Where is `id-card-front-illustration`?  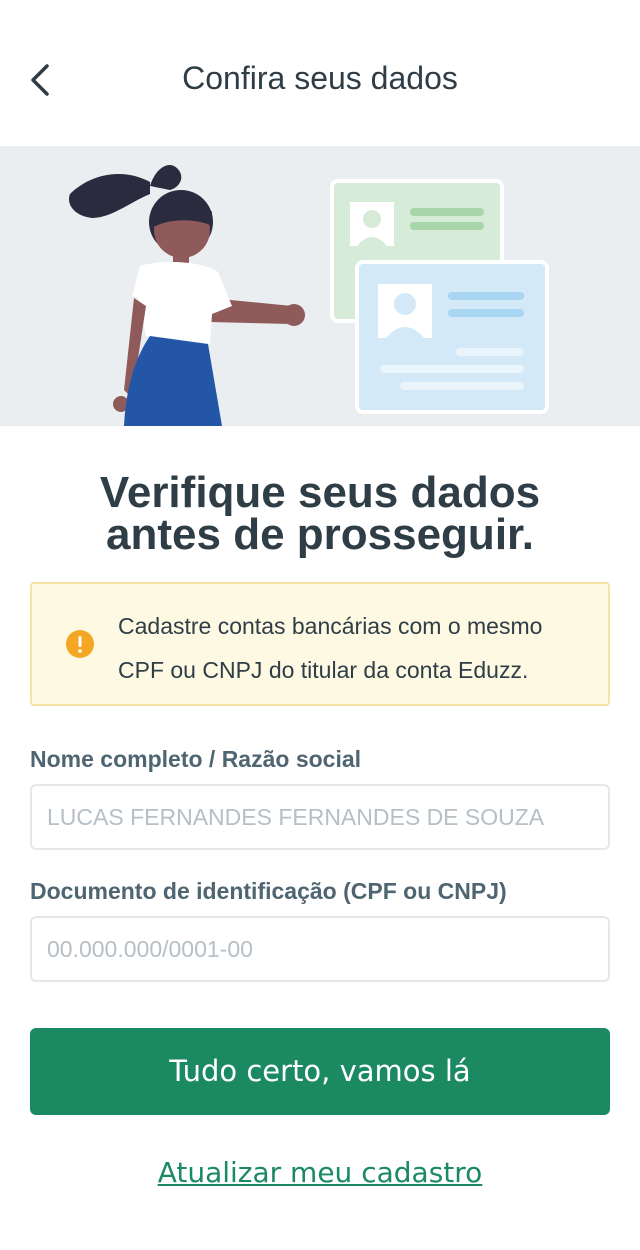 id-card-front-illustration is located at coordinates (452, 337).